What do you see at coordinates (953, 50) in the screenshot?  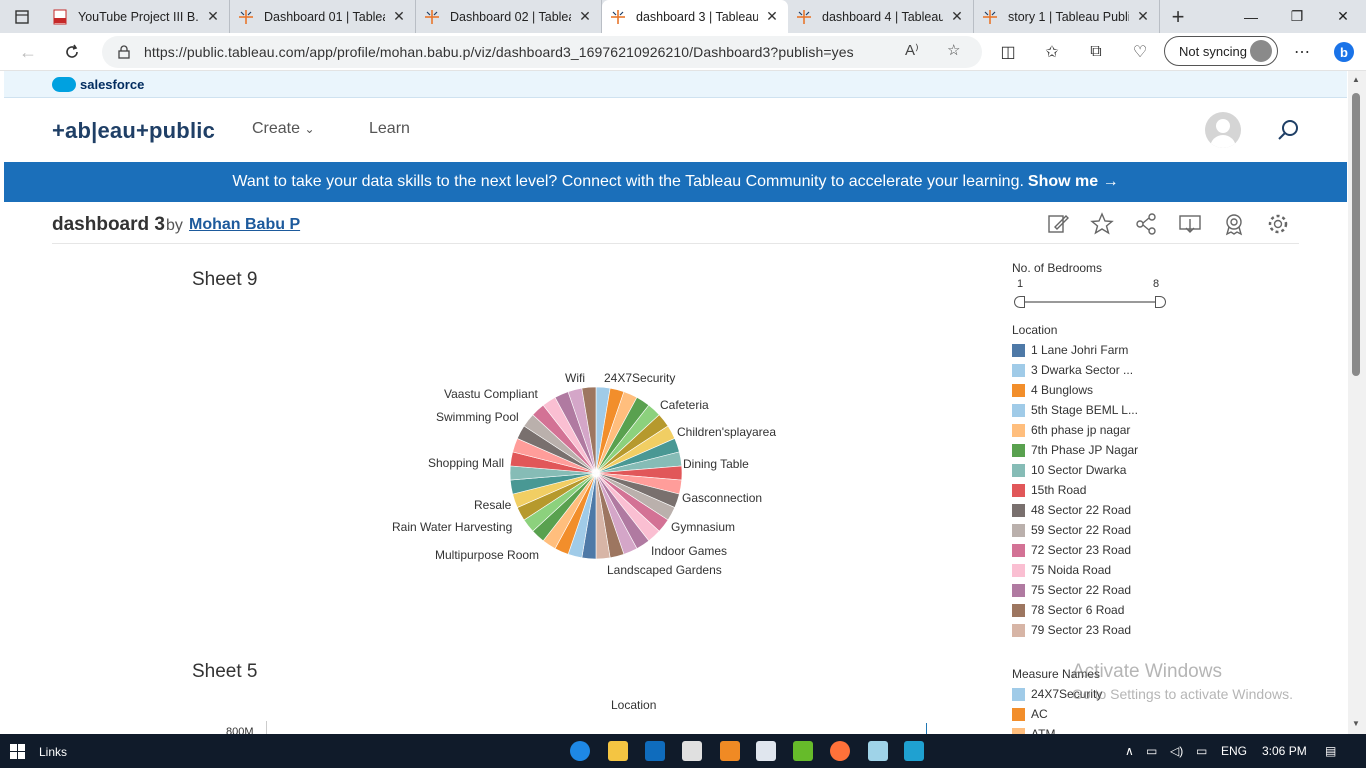 I see `favorite-star-icon: ☆` at bounding box center [953, 50].